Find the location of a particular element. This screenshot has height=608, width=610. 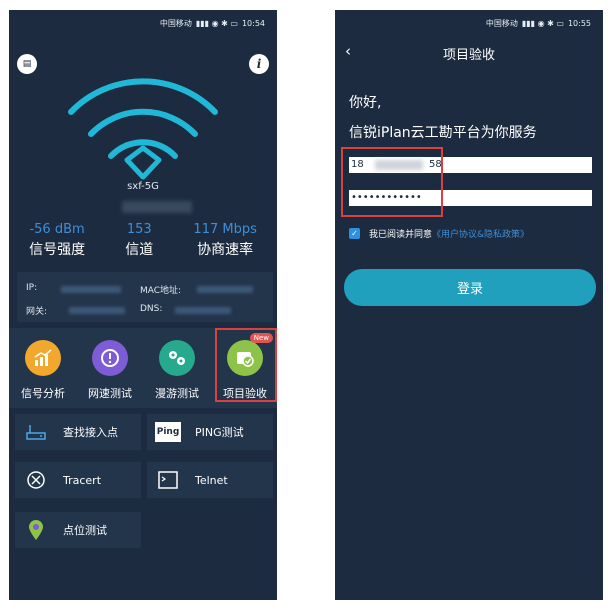

stat-value: 117 Mbps is located at coordinates (225, 229).